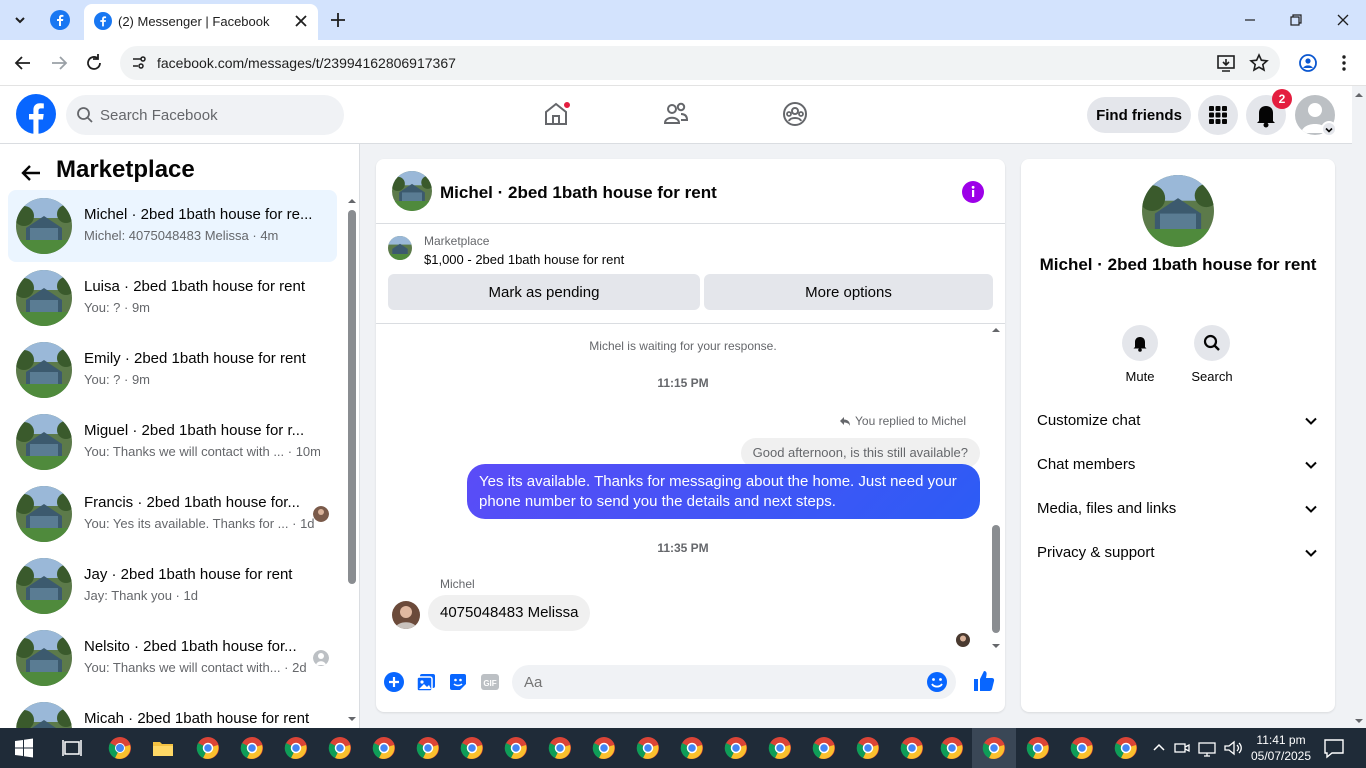 This screenshot has width=1366, height=768. I want to click on bookmark-star-icon, so click(1259, 63).